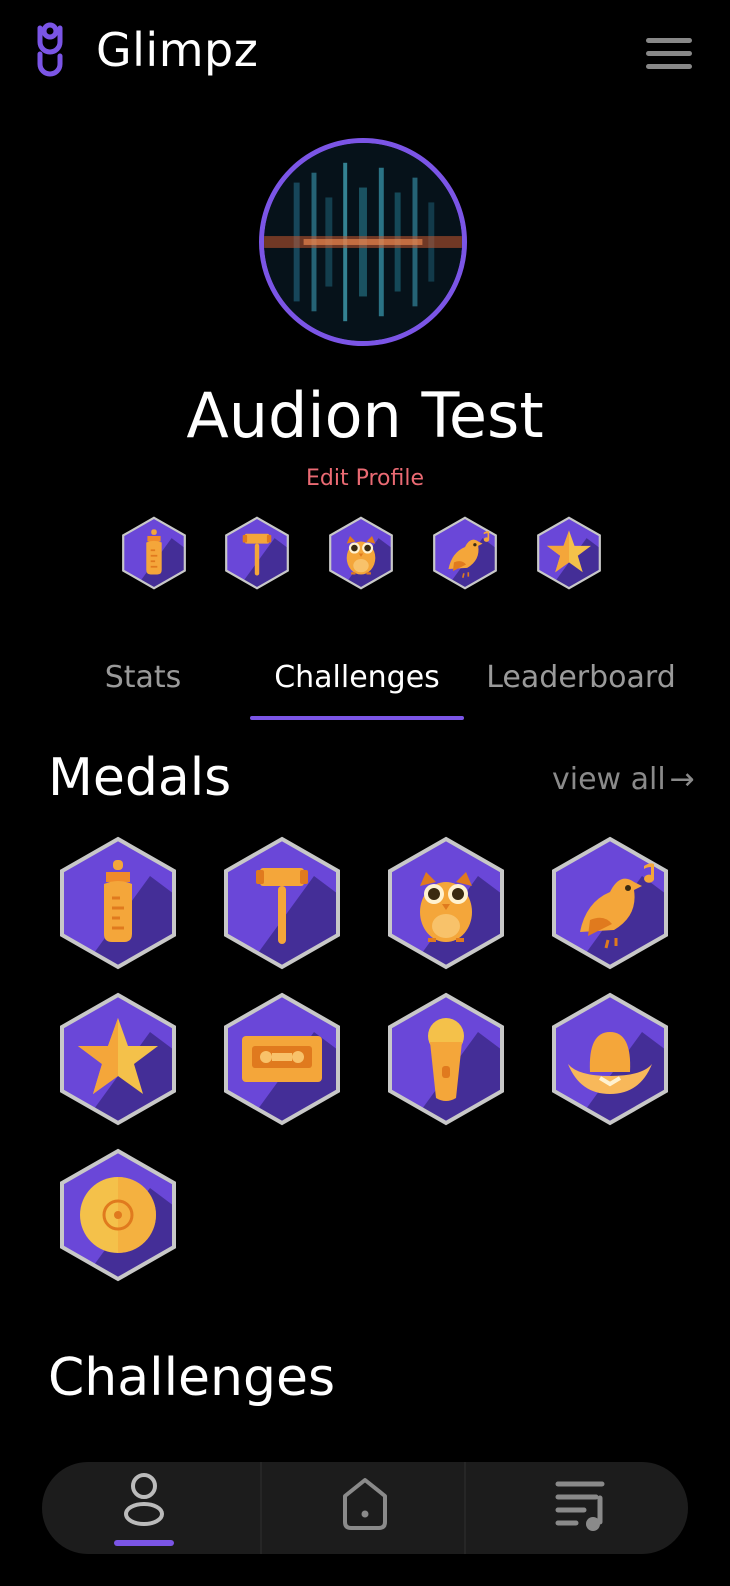 This screenshot has height=1586, width=730. I want to click on nav-playlist-button, so click(585, 1508).